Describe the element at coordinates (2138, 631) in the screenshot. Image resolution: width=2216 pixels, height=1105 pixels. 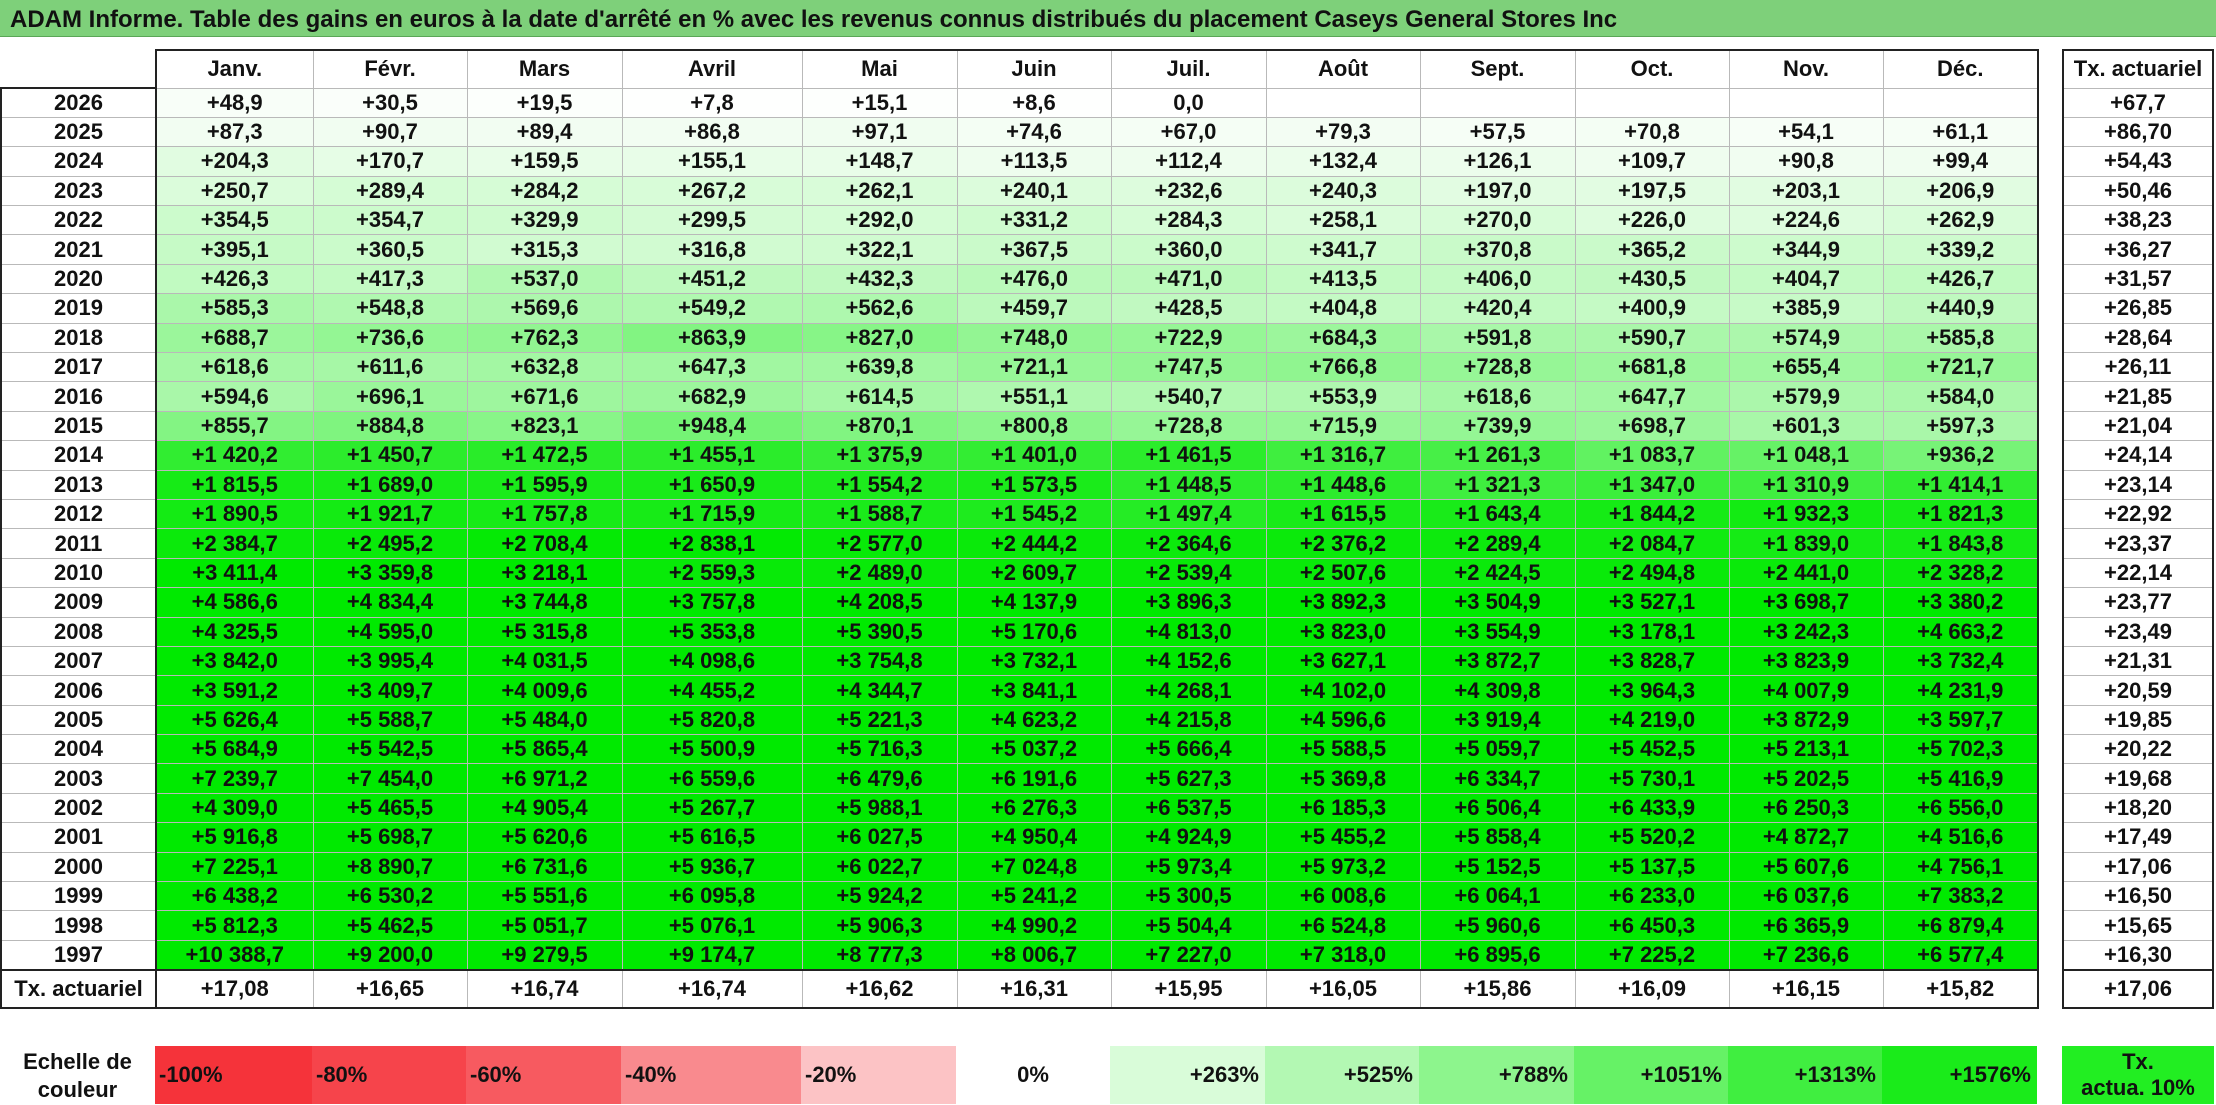
I see `actuarial-row: +23,49` at that location.